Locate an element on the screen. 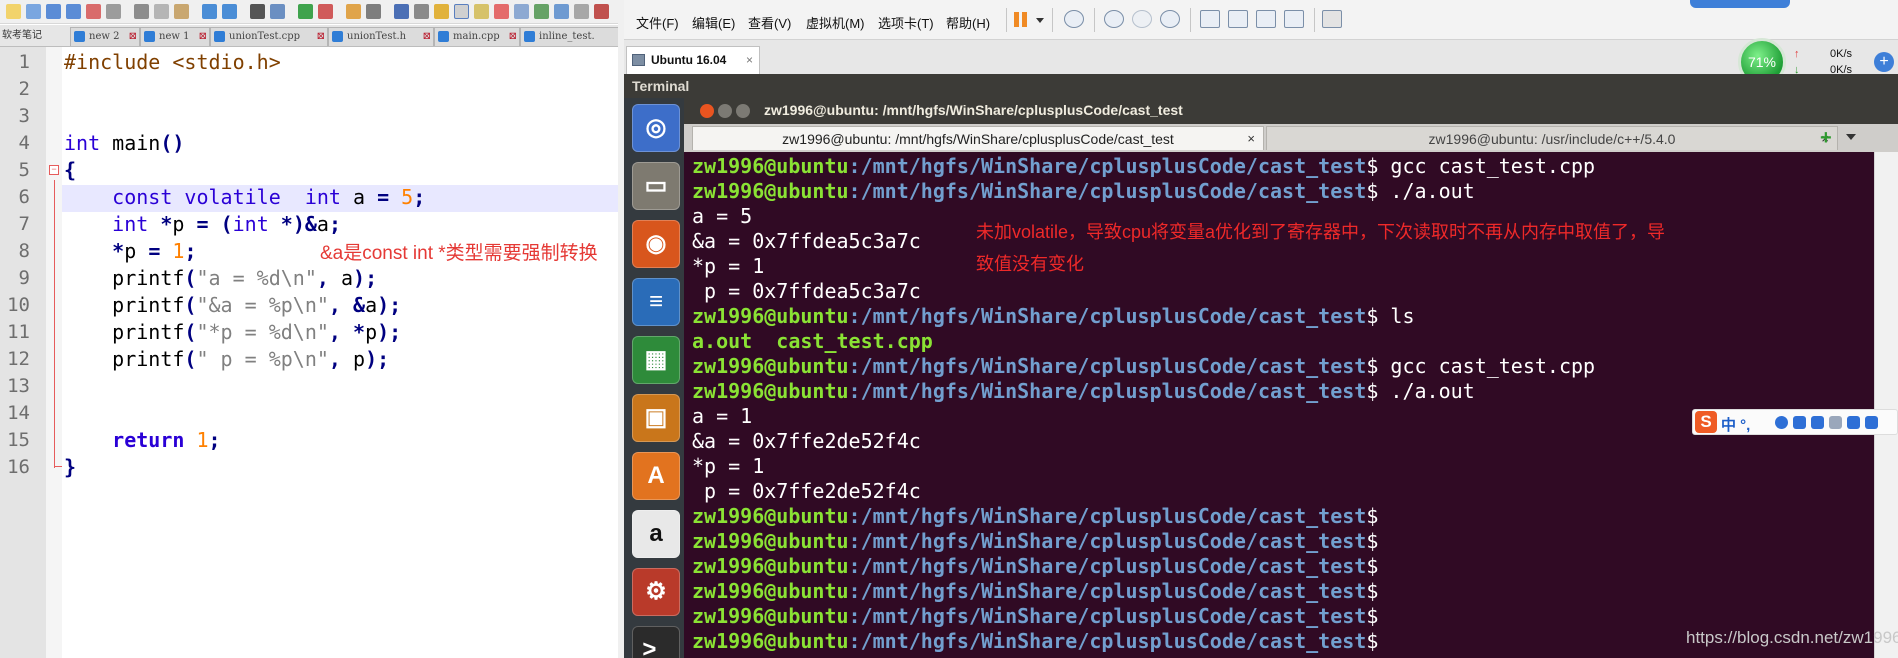 This screenshot has height=658, width=1898. terminal-icon: >_ is located at coordinates (656, 642).